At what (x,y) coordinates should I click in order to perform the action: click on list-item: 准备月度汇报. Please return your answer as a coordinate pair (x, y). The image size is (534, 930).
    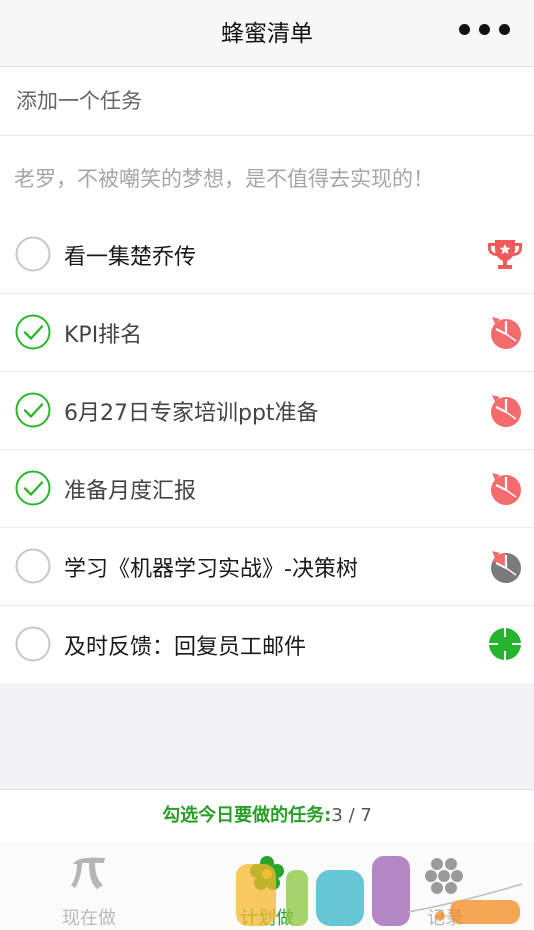
    Looking at the image, I should click on (267, 489).